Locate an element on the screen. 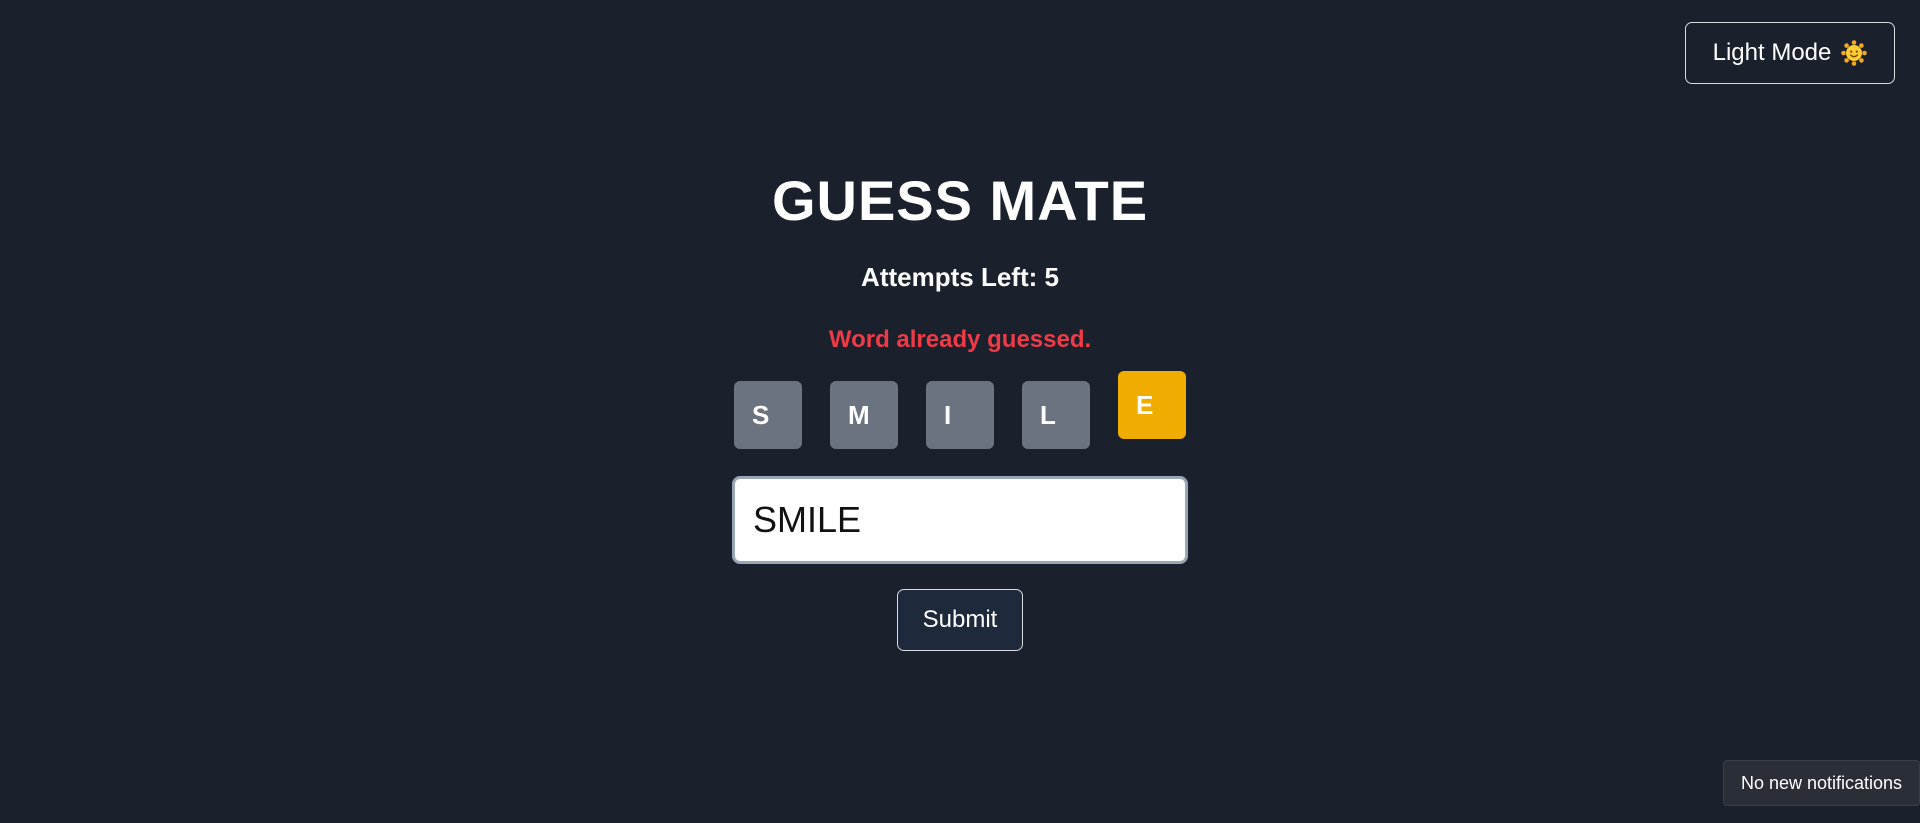 This screenshot has width=1920, height=823. notification-toast: No new notifications is located at coordinates (1821, 783).